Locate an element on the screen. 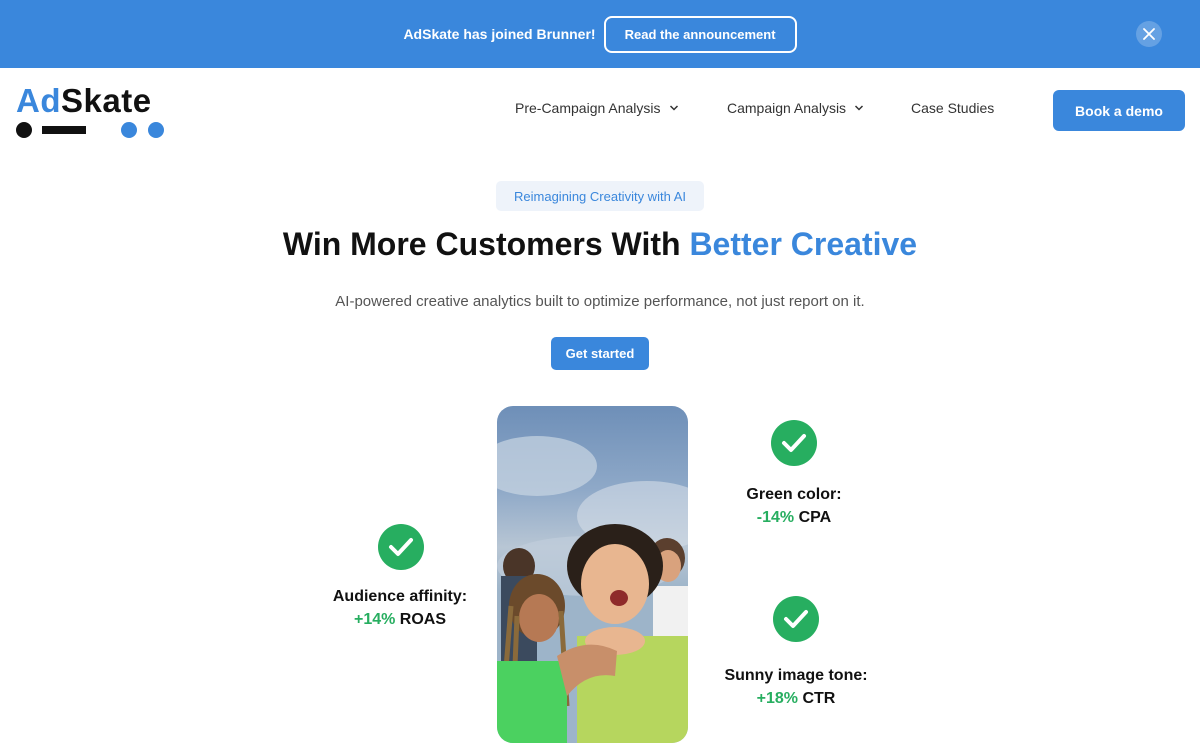  stat-value-line: -14% CPA is located at coordinates (794, 517).